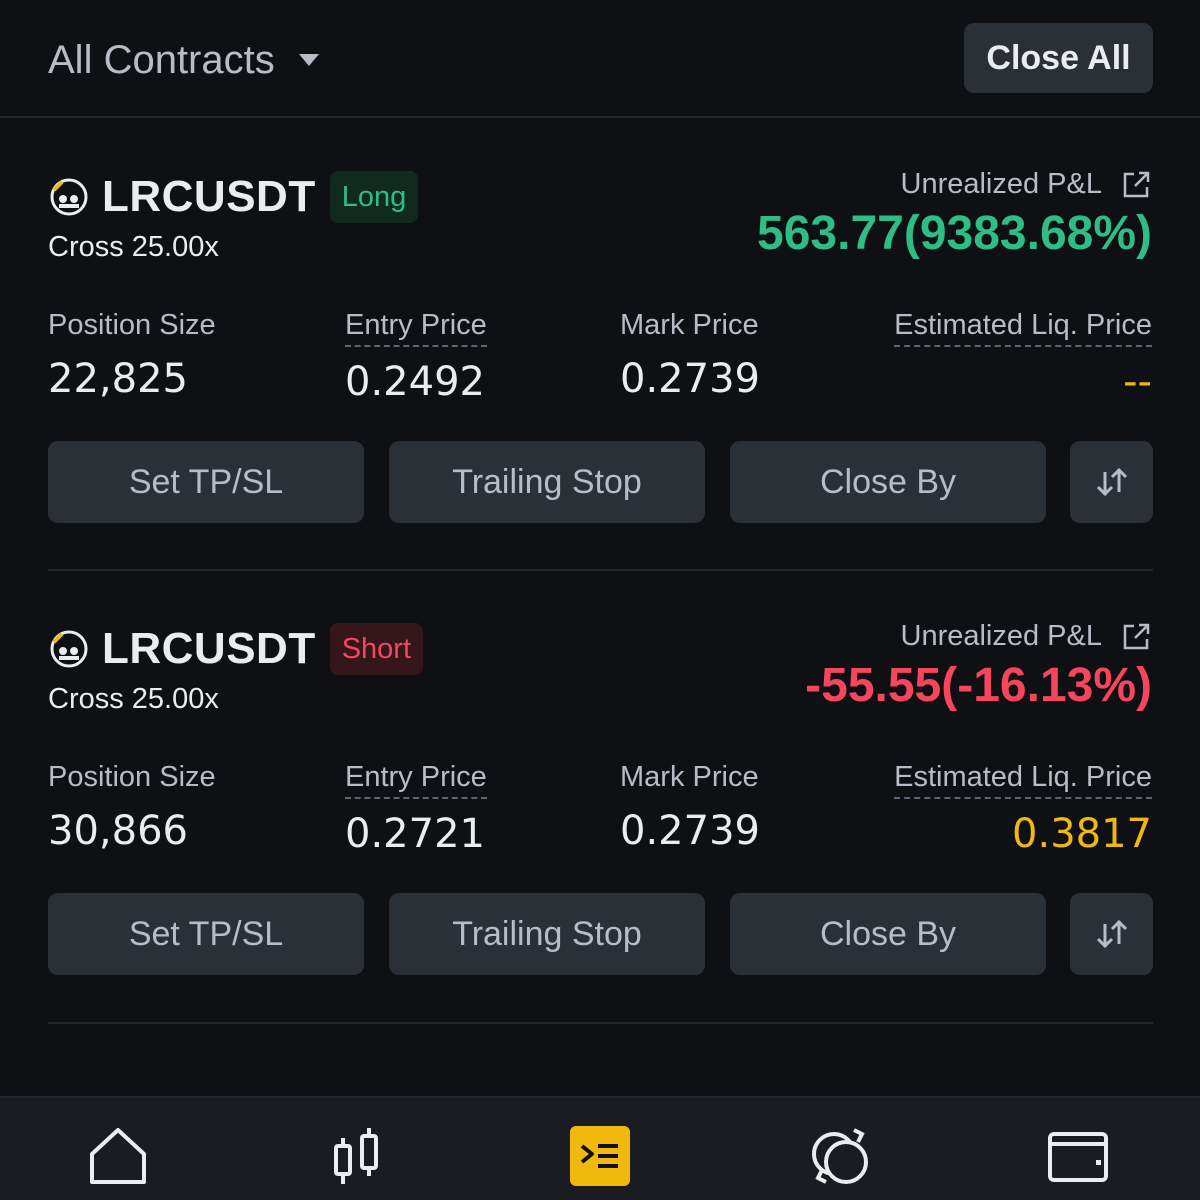 The height and width of the screenshot is (1200, 1200). What do you see at coordinates (132, 354) in the screenshot?
I see `position-size: Position Size 22,825` at bounding box center [132, 354].